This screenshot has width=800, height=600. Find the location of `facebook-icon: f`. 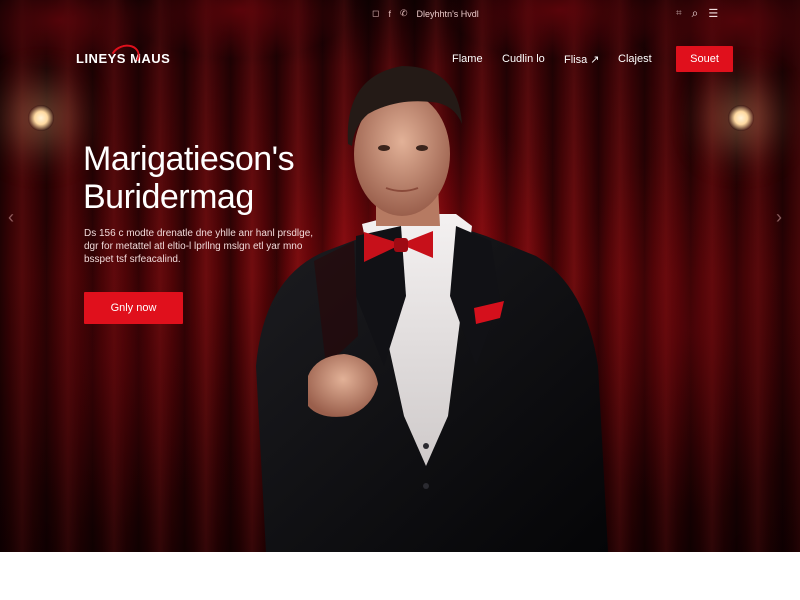

facebook-icon: f is located at coordinates (389, 14).